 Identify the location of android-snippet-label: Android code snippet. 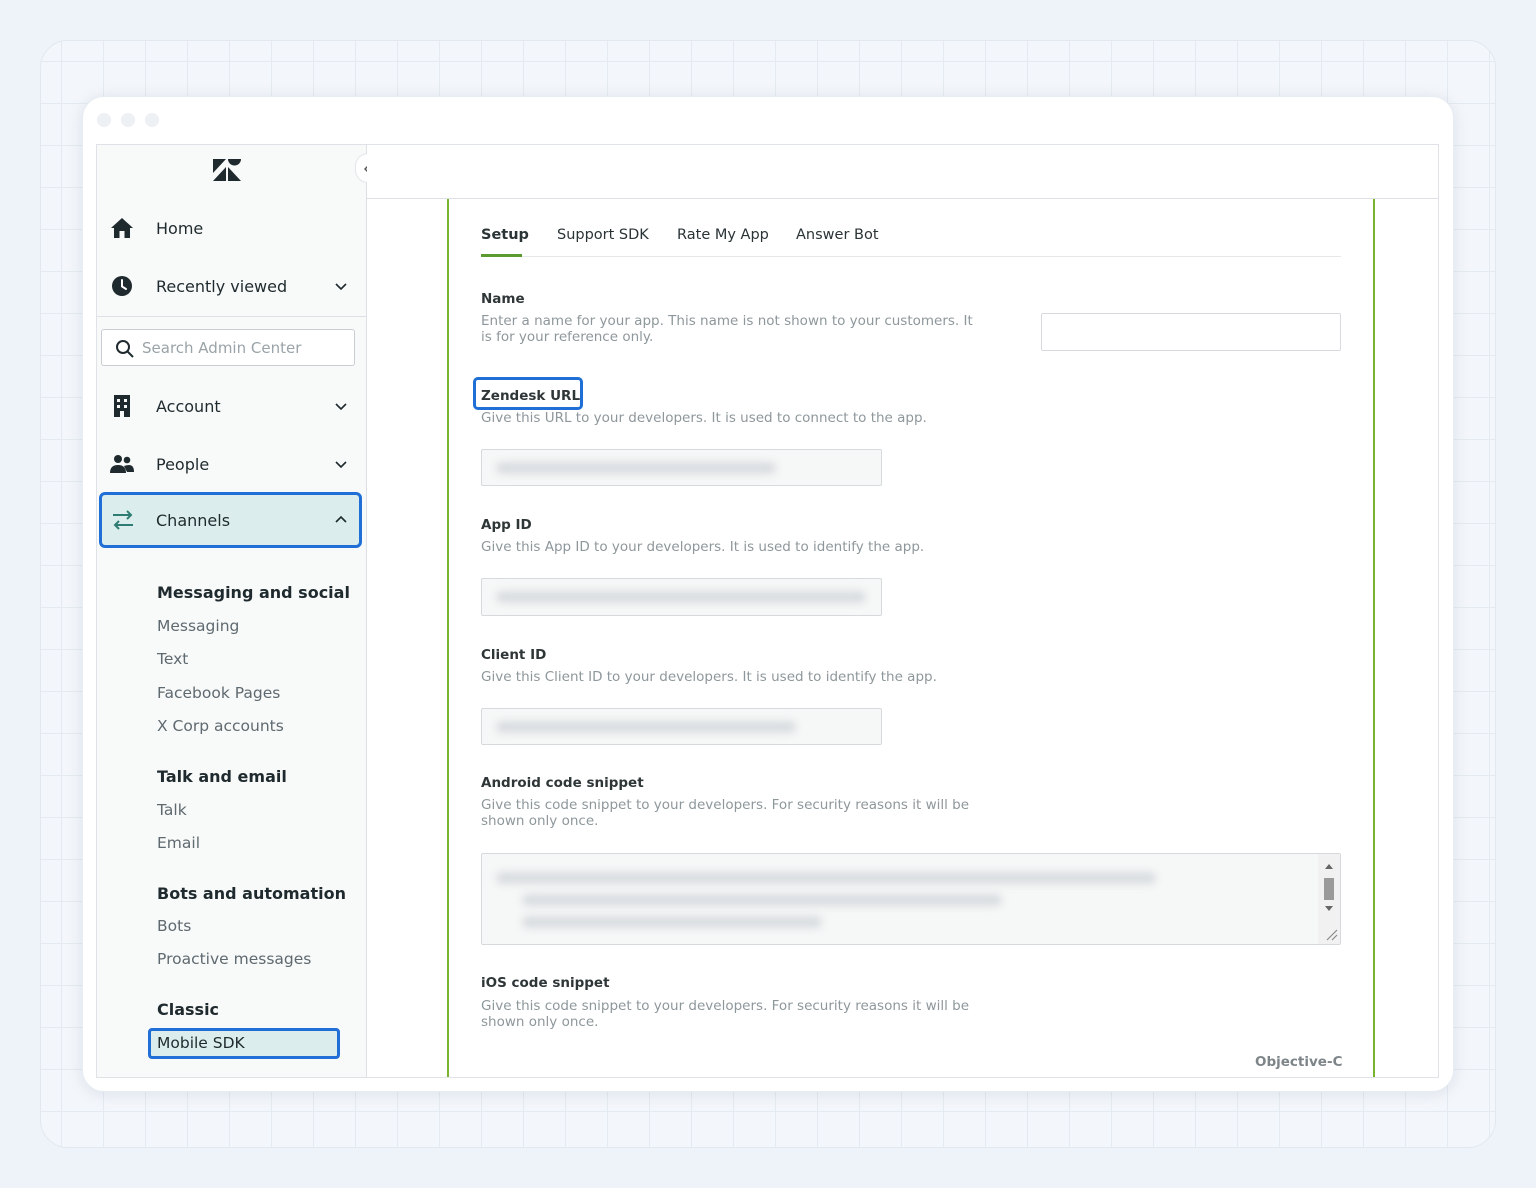
(562, 783).